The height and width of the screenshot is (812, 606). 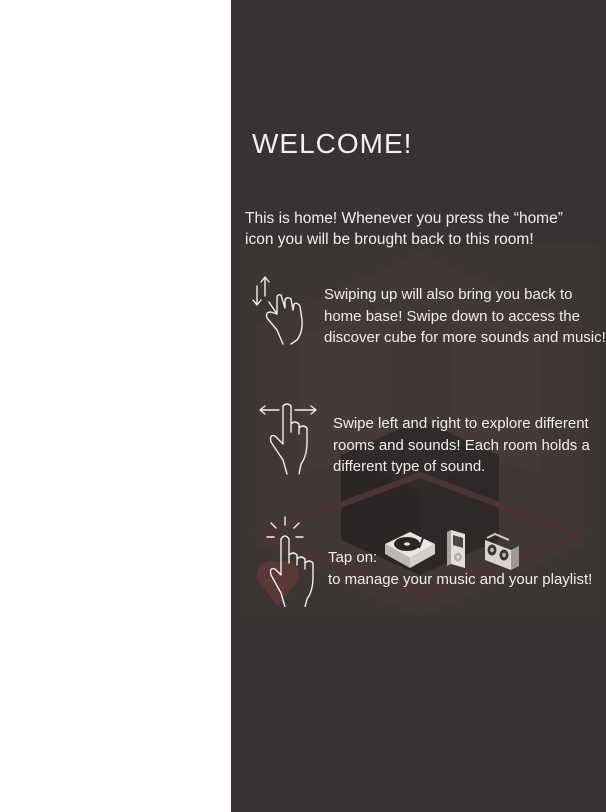 I want to click on boombox-icon, so click(x=501, y=552).